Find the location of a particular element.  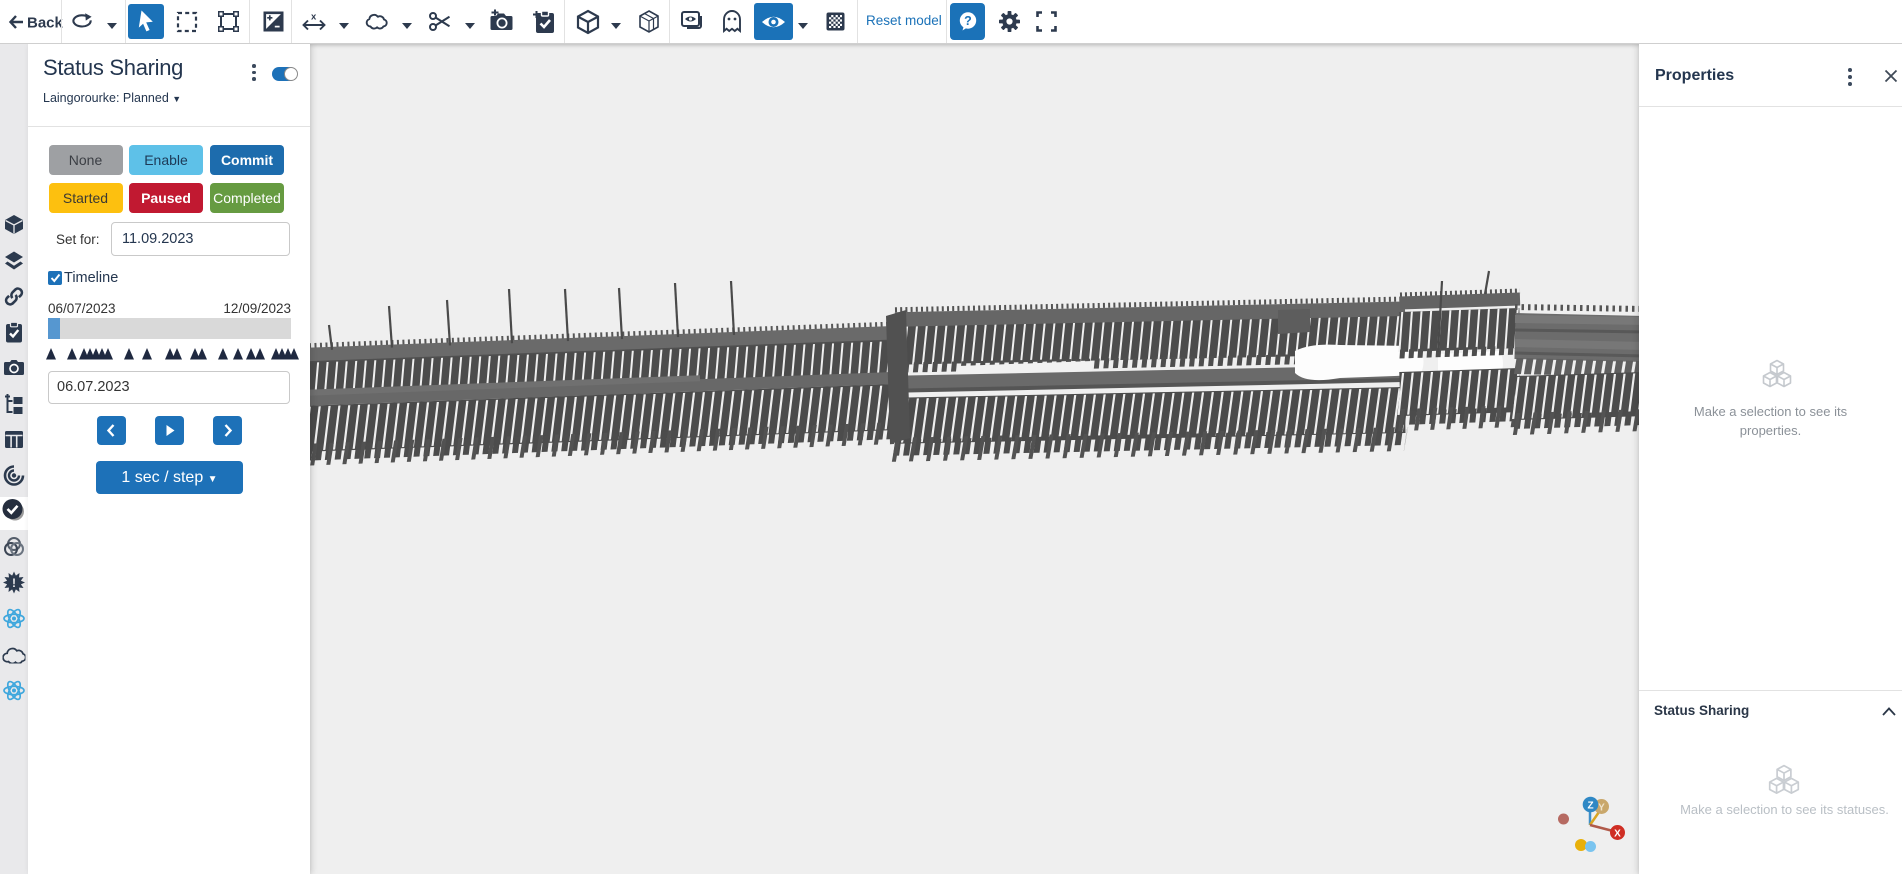

svg-text: X is located at coordinates (1617, 834).